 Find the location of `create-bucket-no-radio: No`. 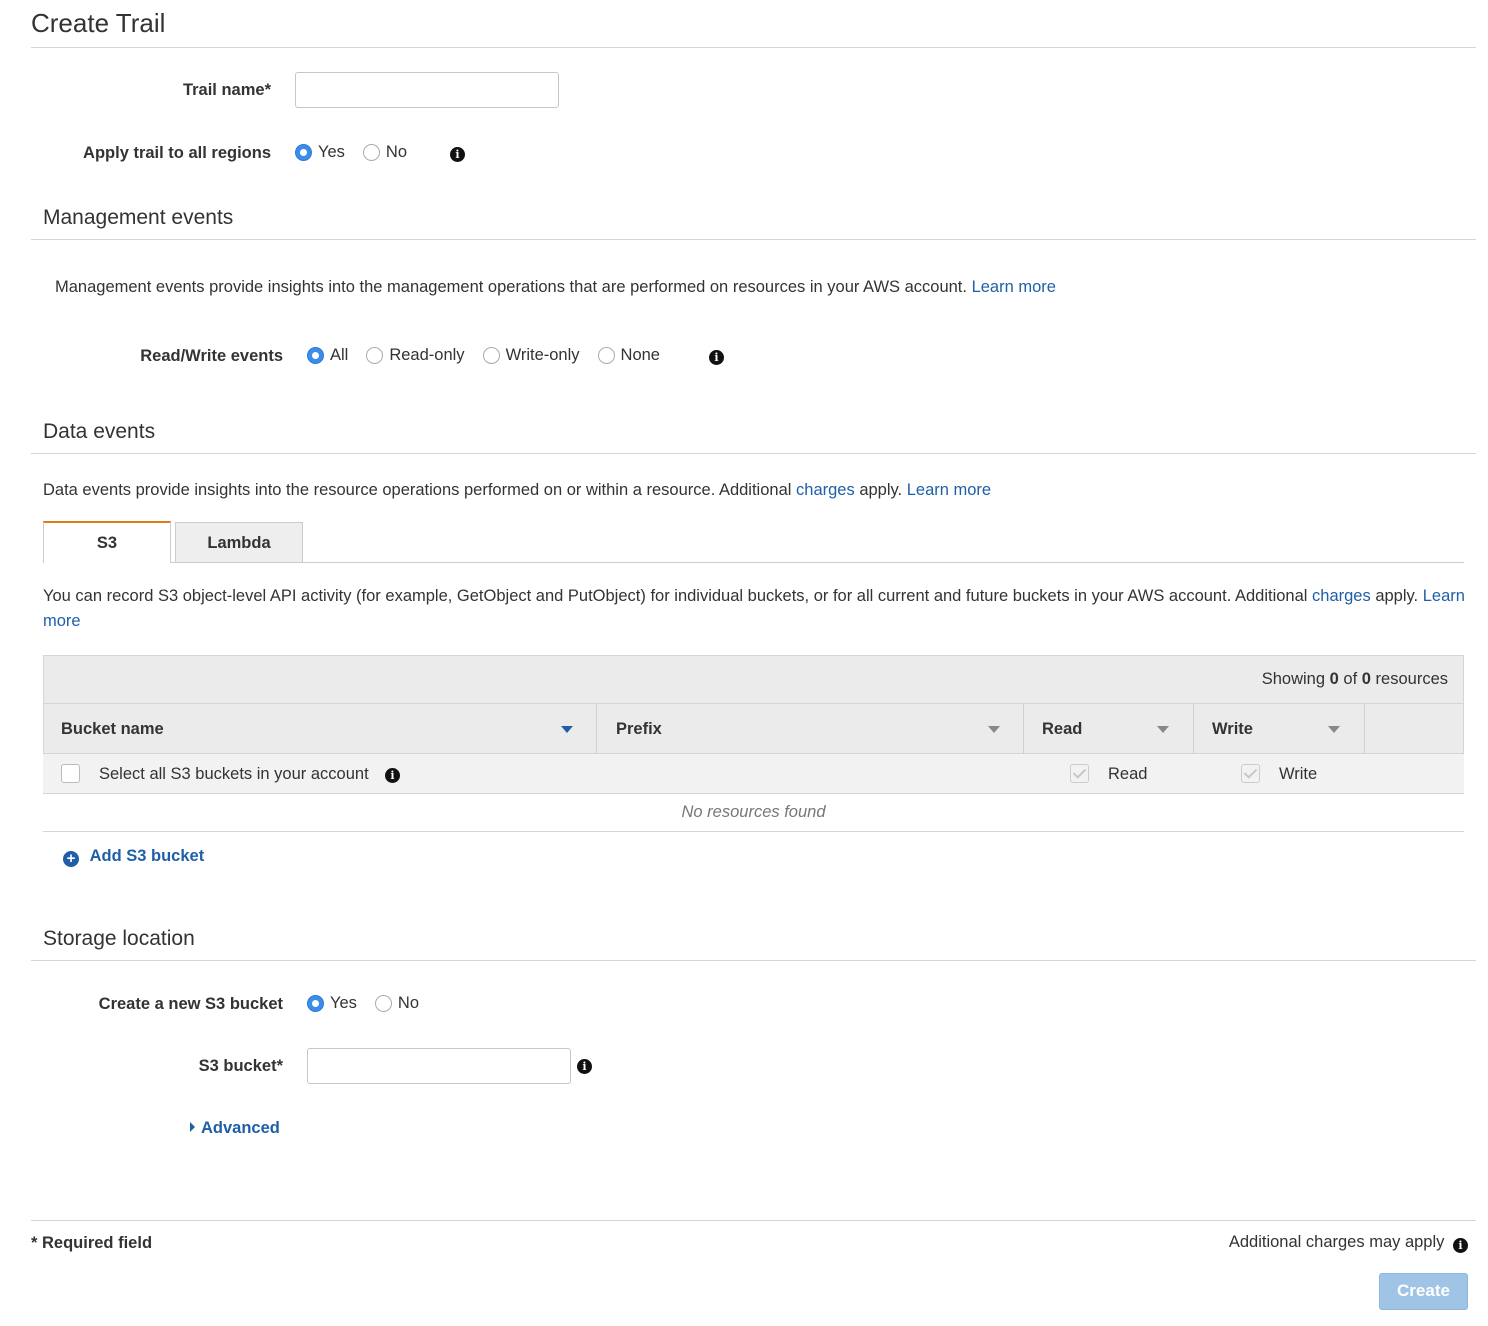

create-bucket-no-radio: No is located at coordinates (396, 1003).